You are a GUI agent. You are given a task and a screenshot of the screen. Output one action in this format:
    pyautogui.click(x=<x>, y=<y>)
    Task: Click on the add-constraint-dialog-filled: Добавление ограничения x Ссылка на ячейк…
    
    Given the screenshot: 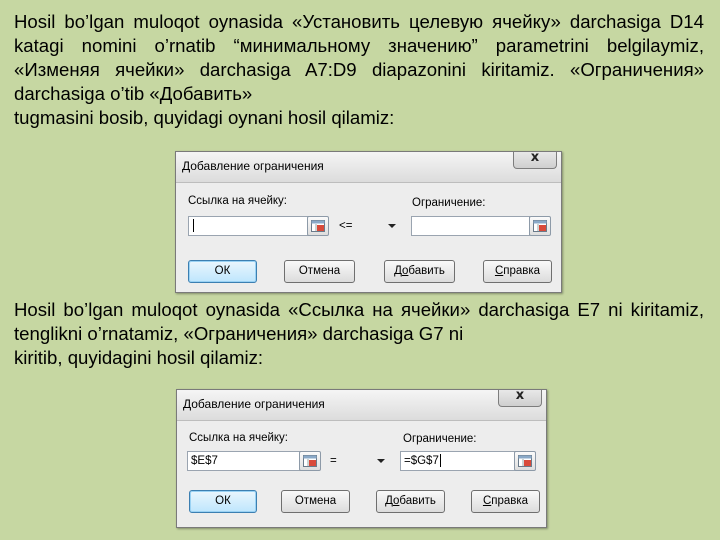 What is the action you would take?
    pyautogui.click(x=361, y=458)
    